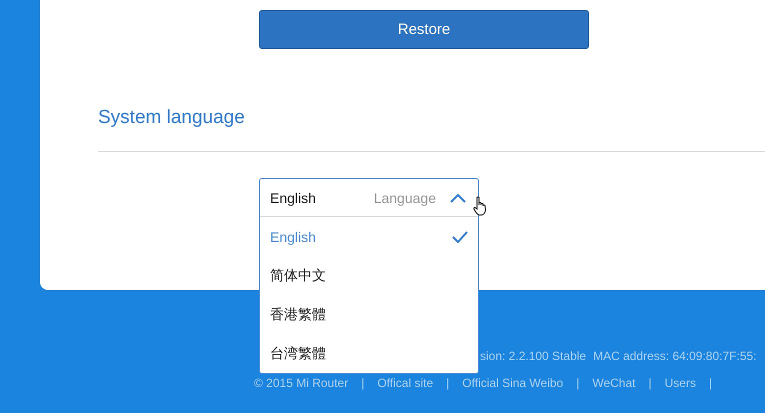 Image resolution: width=765 pixels, height=413 pixels. I want to click on hand-cursor-icon, so click(480, 206).